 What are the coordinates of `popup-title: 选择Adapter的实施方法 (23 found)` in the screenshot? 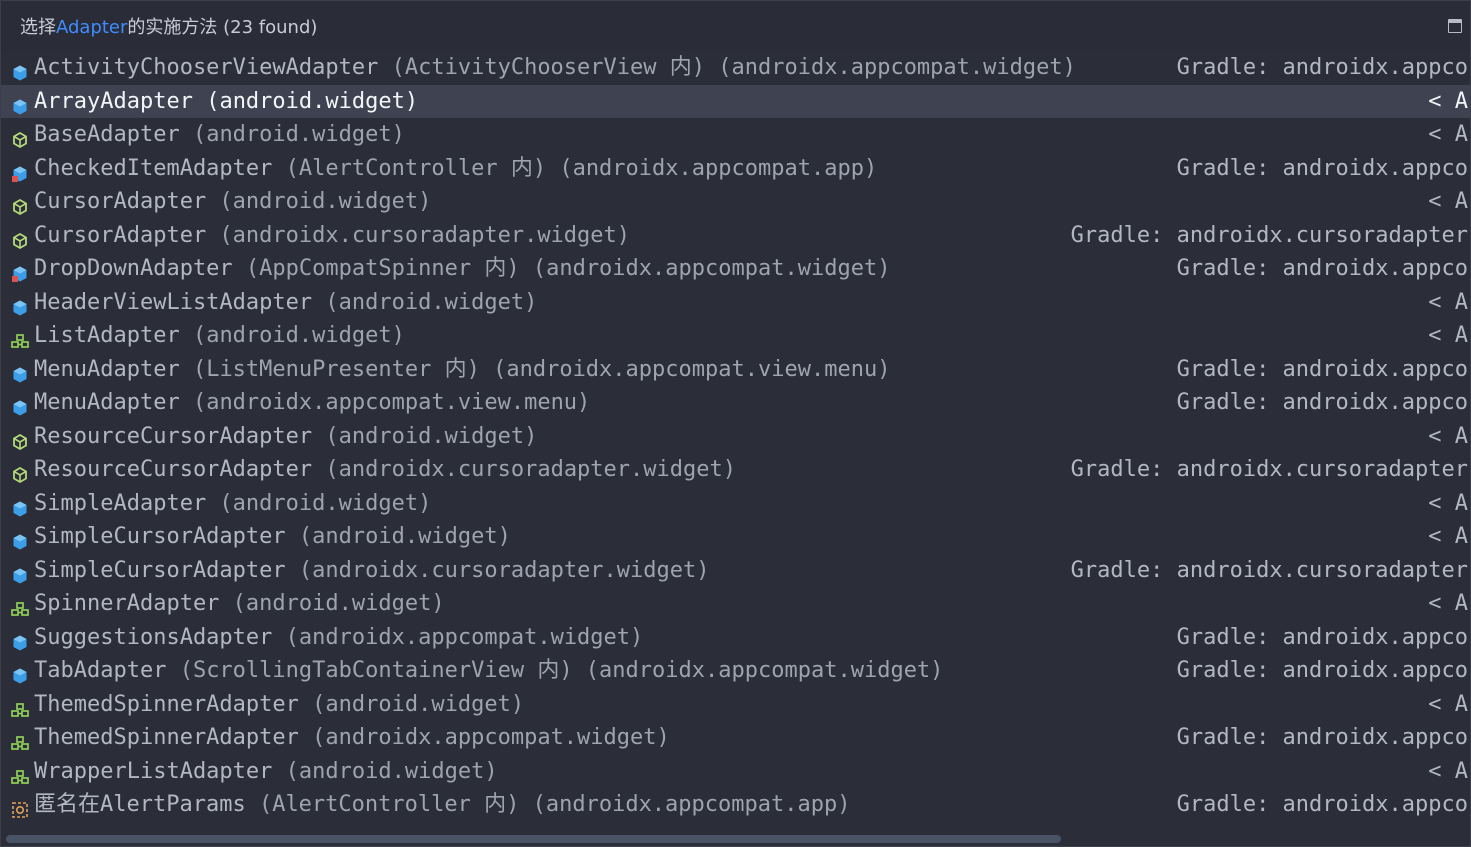 It's located at (168, 26).